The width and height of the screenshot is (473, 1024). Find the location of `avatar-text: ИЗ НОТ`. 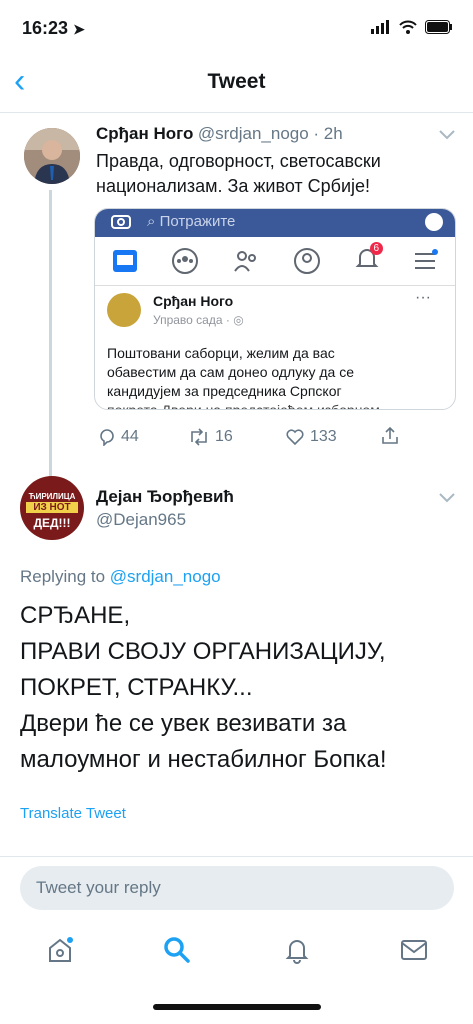

avatar-text: ИЗ НОТ is located at coordinates (52, 507).